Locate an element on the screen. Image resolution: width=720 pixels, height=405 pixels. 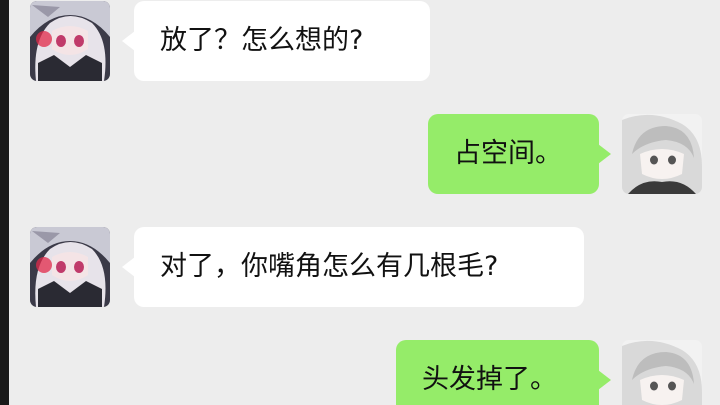
left-edge-bar is located at coordinates (4, 202).